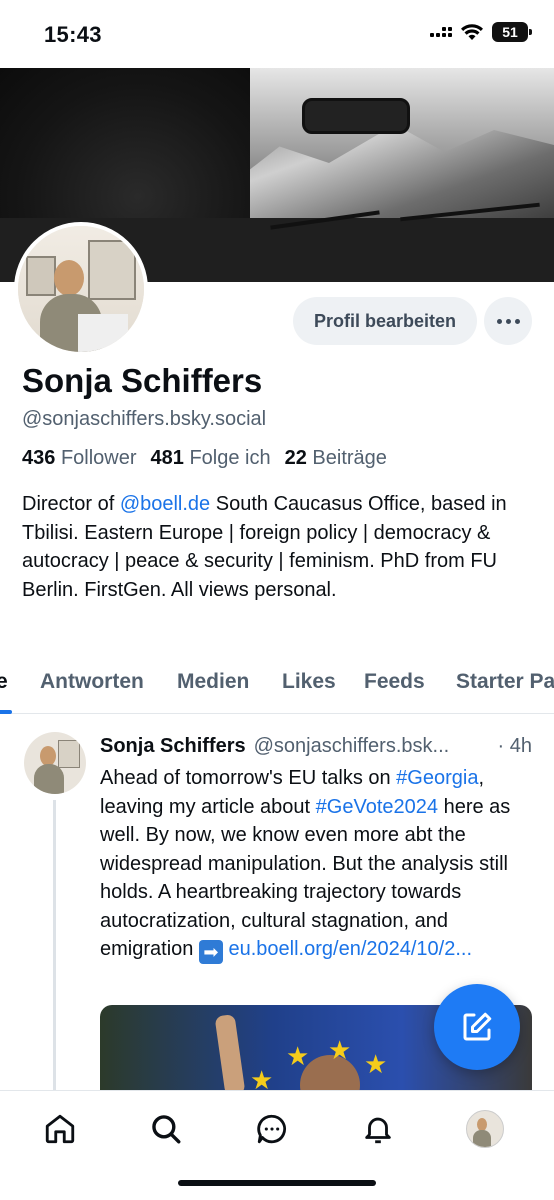 The image size is (554, 1200). I want to click on post-author-name: Sonja Schiffers, so click(173, 746).